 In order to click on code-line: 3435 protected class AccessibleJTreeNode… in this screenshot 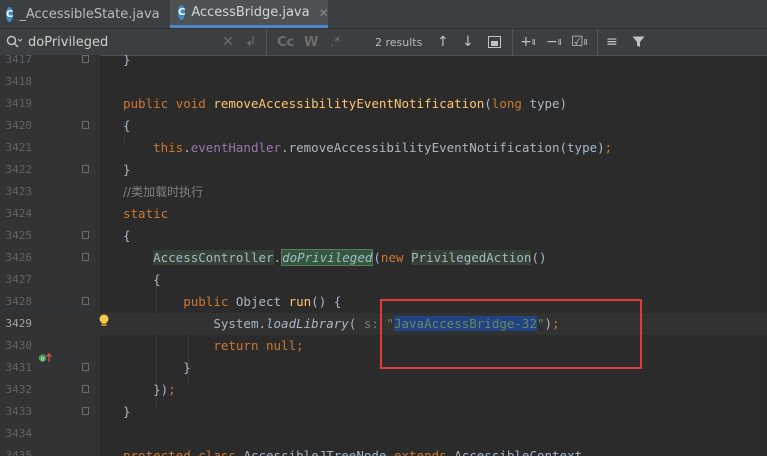, I will do `click(294, 452)`.